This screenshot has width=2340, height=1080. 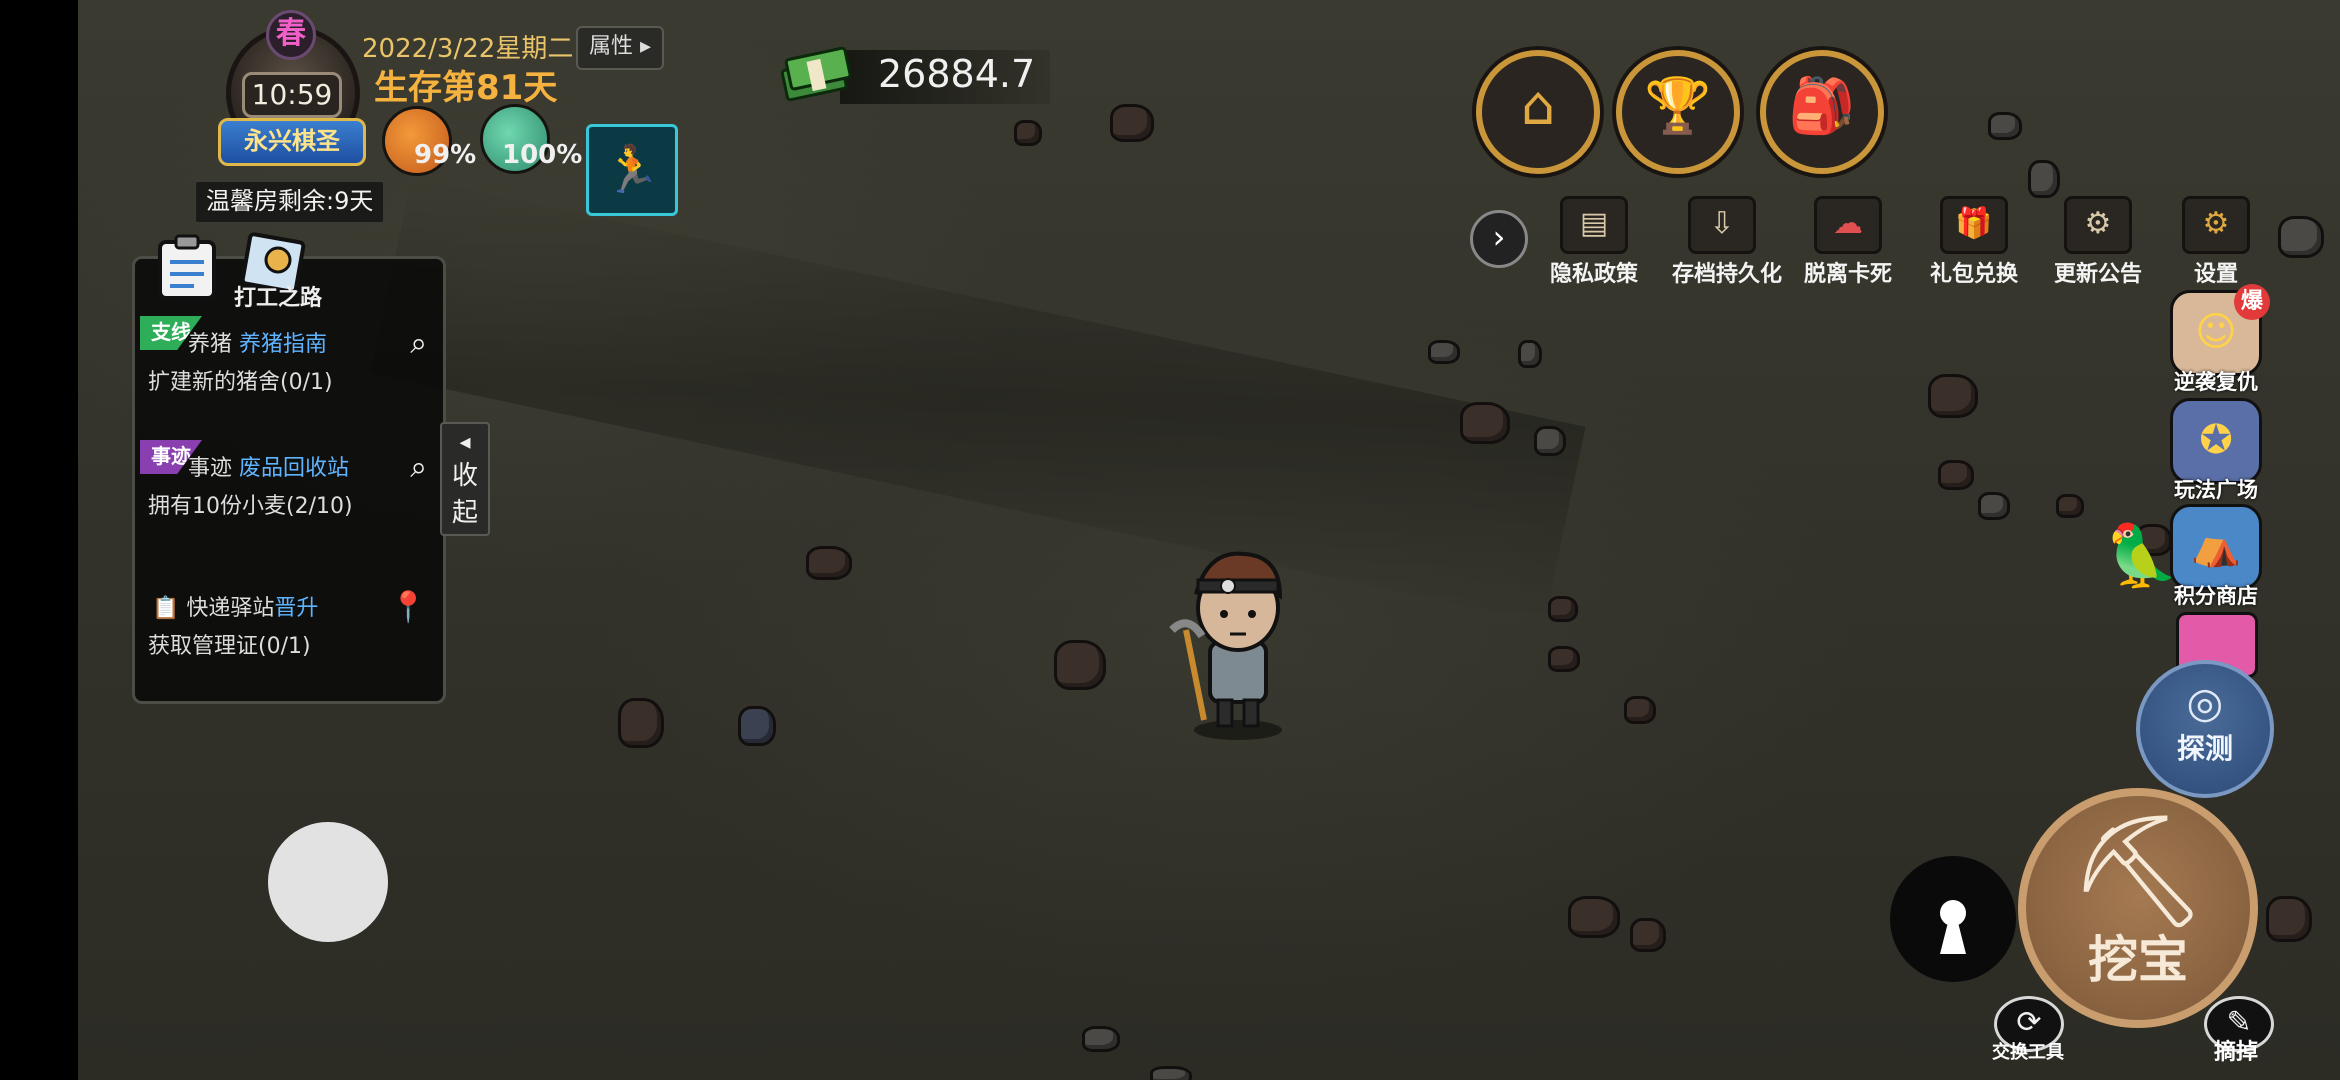 I want to click on remove-tool-label: 摘掉, so click(x=2236, y=1052).